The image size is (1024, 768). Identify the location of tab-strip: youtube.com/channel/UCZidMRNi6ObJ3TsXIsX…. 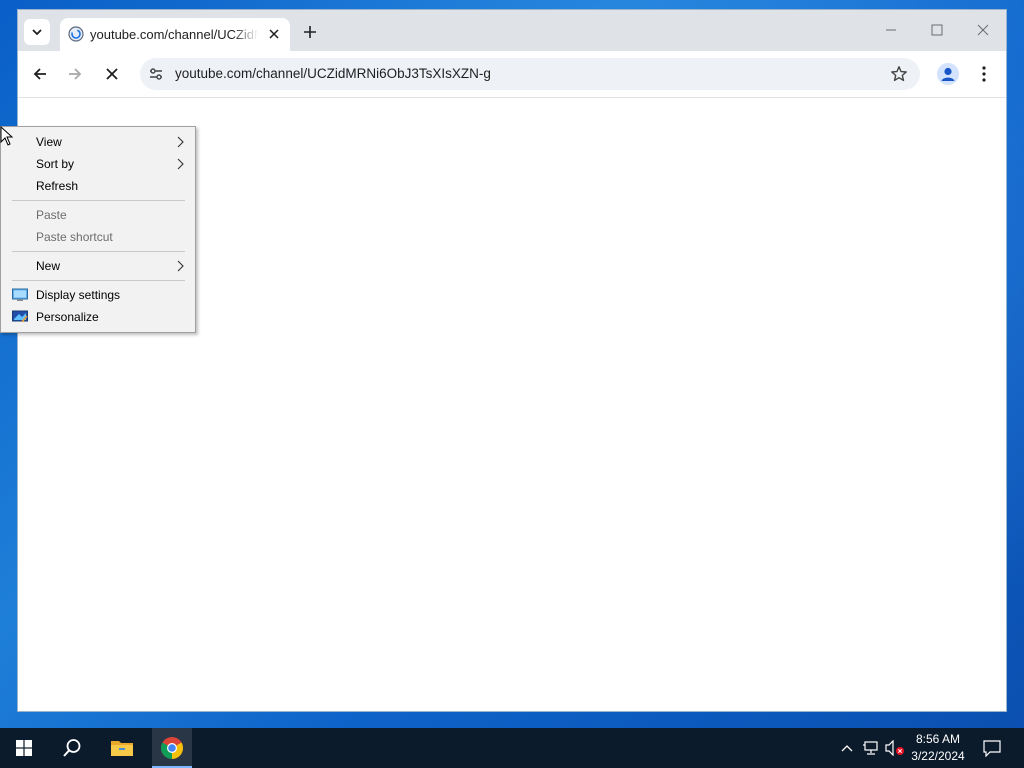
(512, 30).